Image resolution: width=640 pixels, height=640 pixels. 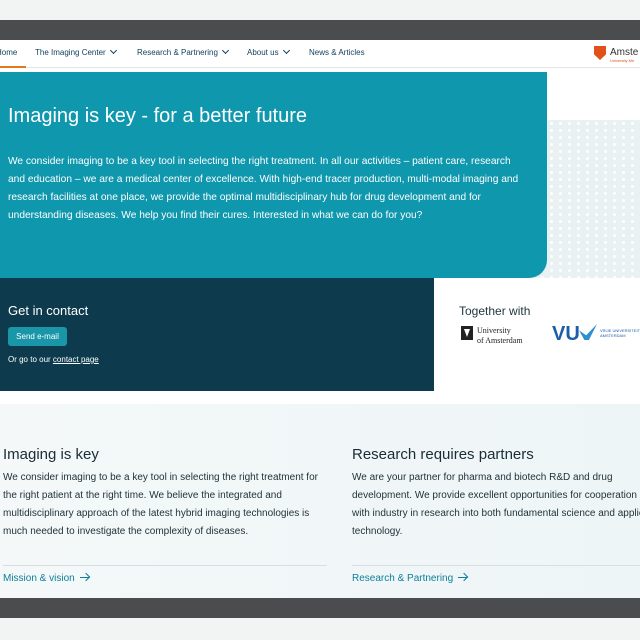 I want to click on uva-logo-line1: University, so click(x=494, y=330).